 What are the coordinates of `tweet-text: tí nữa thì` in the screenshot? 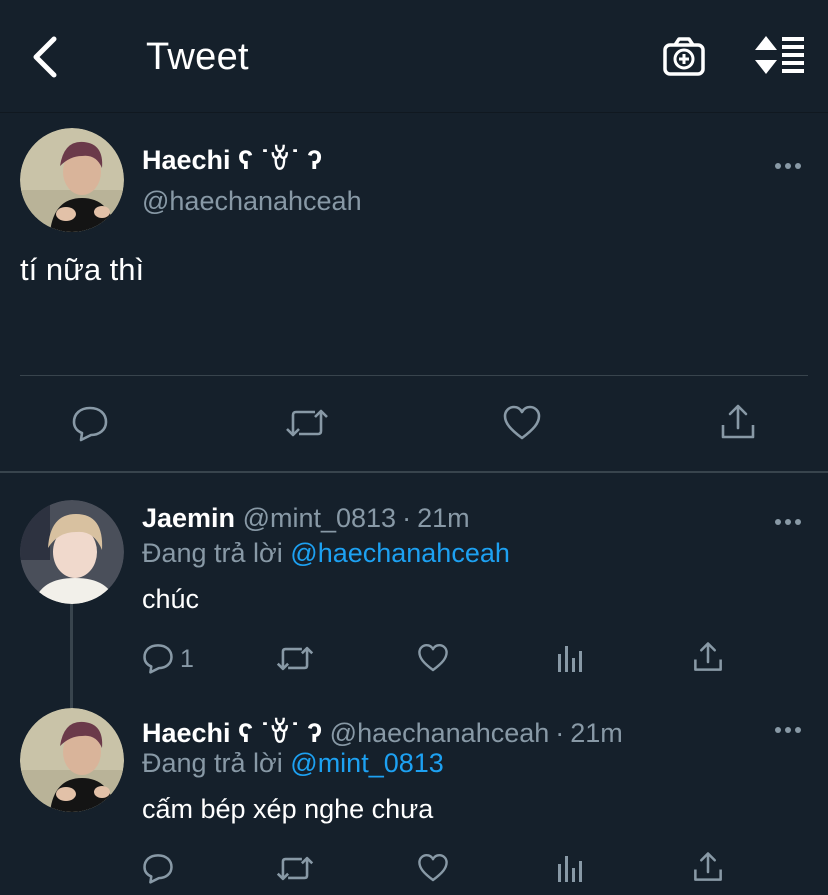 It's located at (82, 269).